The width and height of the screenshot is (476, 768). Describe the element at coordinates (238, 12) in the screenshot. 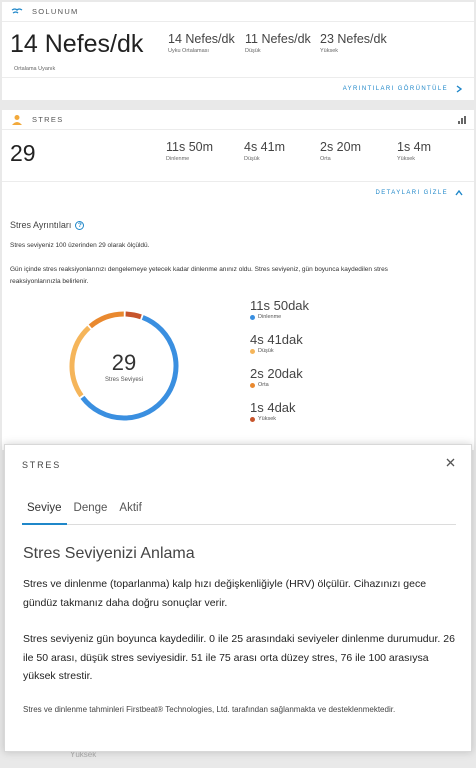

I see `respiration-header: SOLUNUM` at that location.